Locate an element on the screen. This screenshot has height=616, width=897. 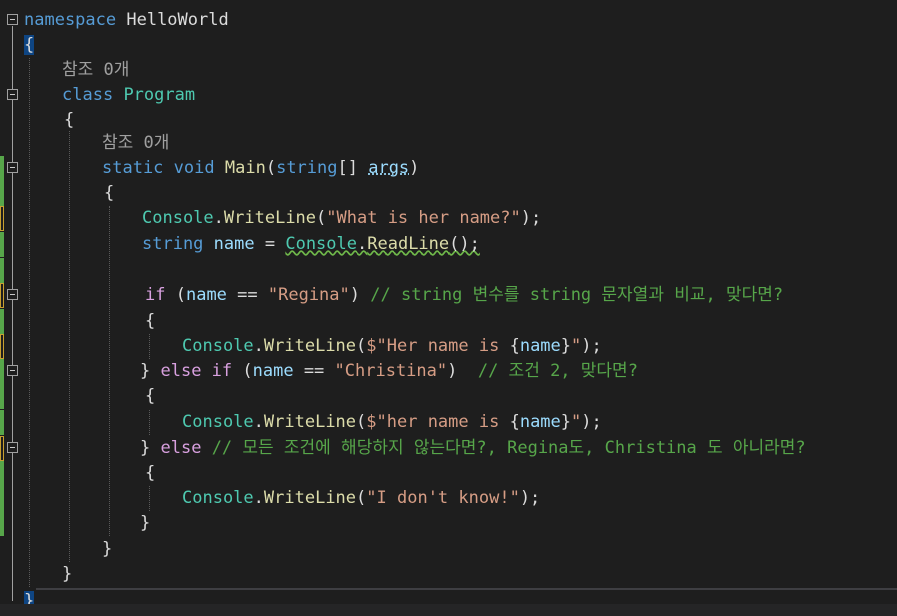
token-control-keyword: else if is located at coordinates (196, 371).